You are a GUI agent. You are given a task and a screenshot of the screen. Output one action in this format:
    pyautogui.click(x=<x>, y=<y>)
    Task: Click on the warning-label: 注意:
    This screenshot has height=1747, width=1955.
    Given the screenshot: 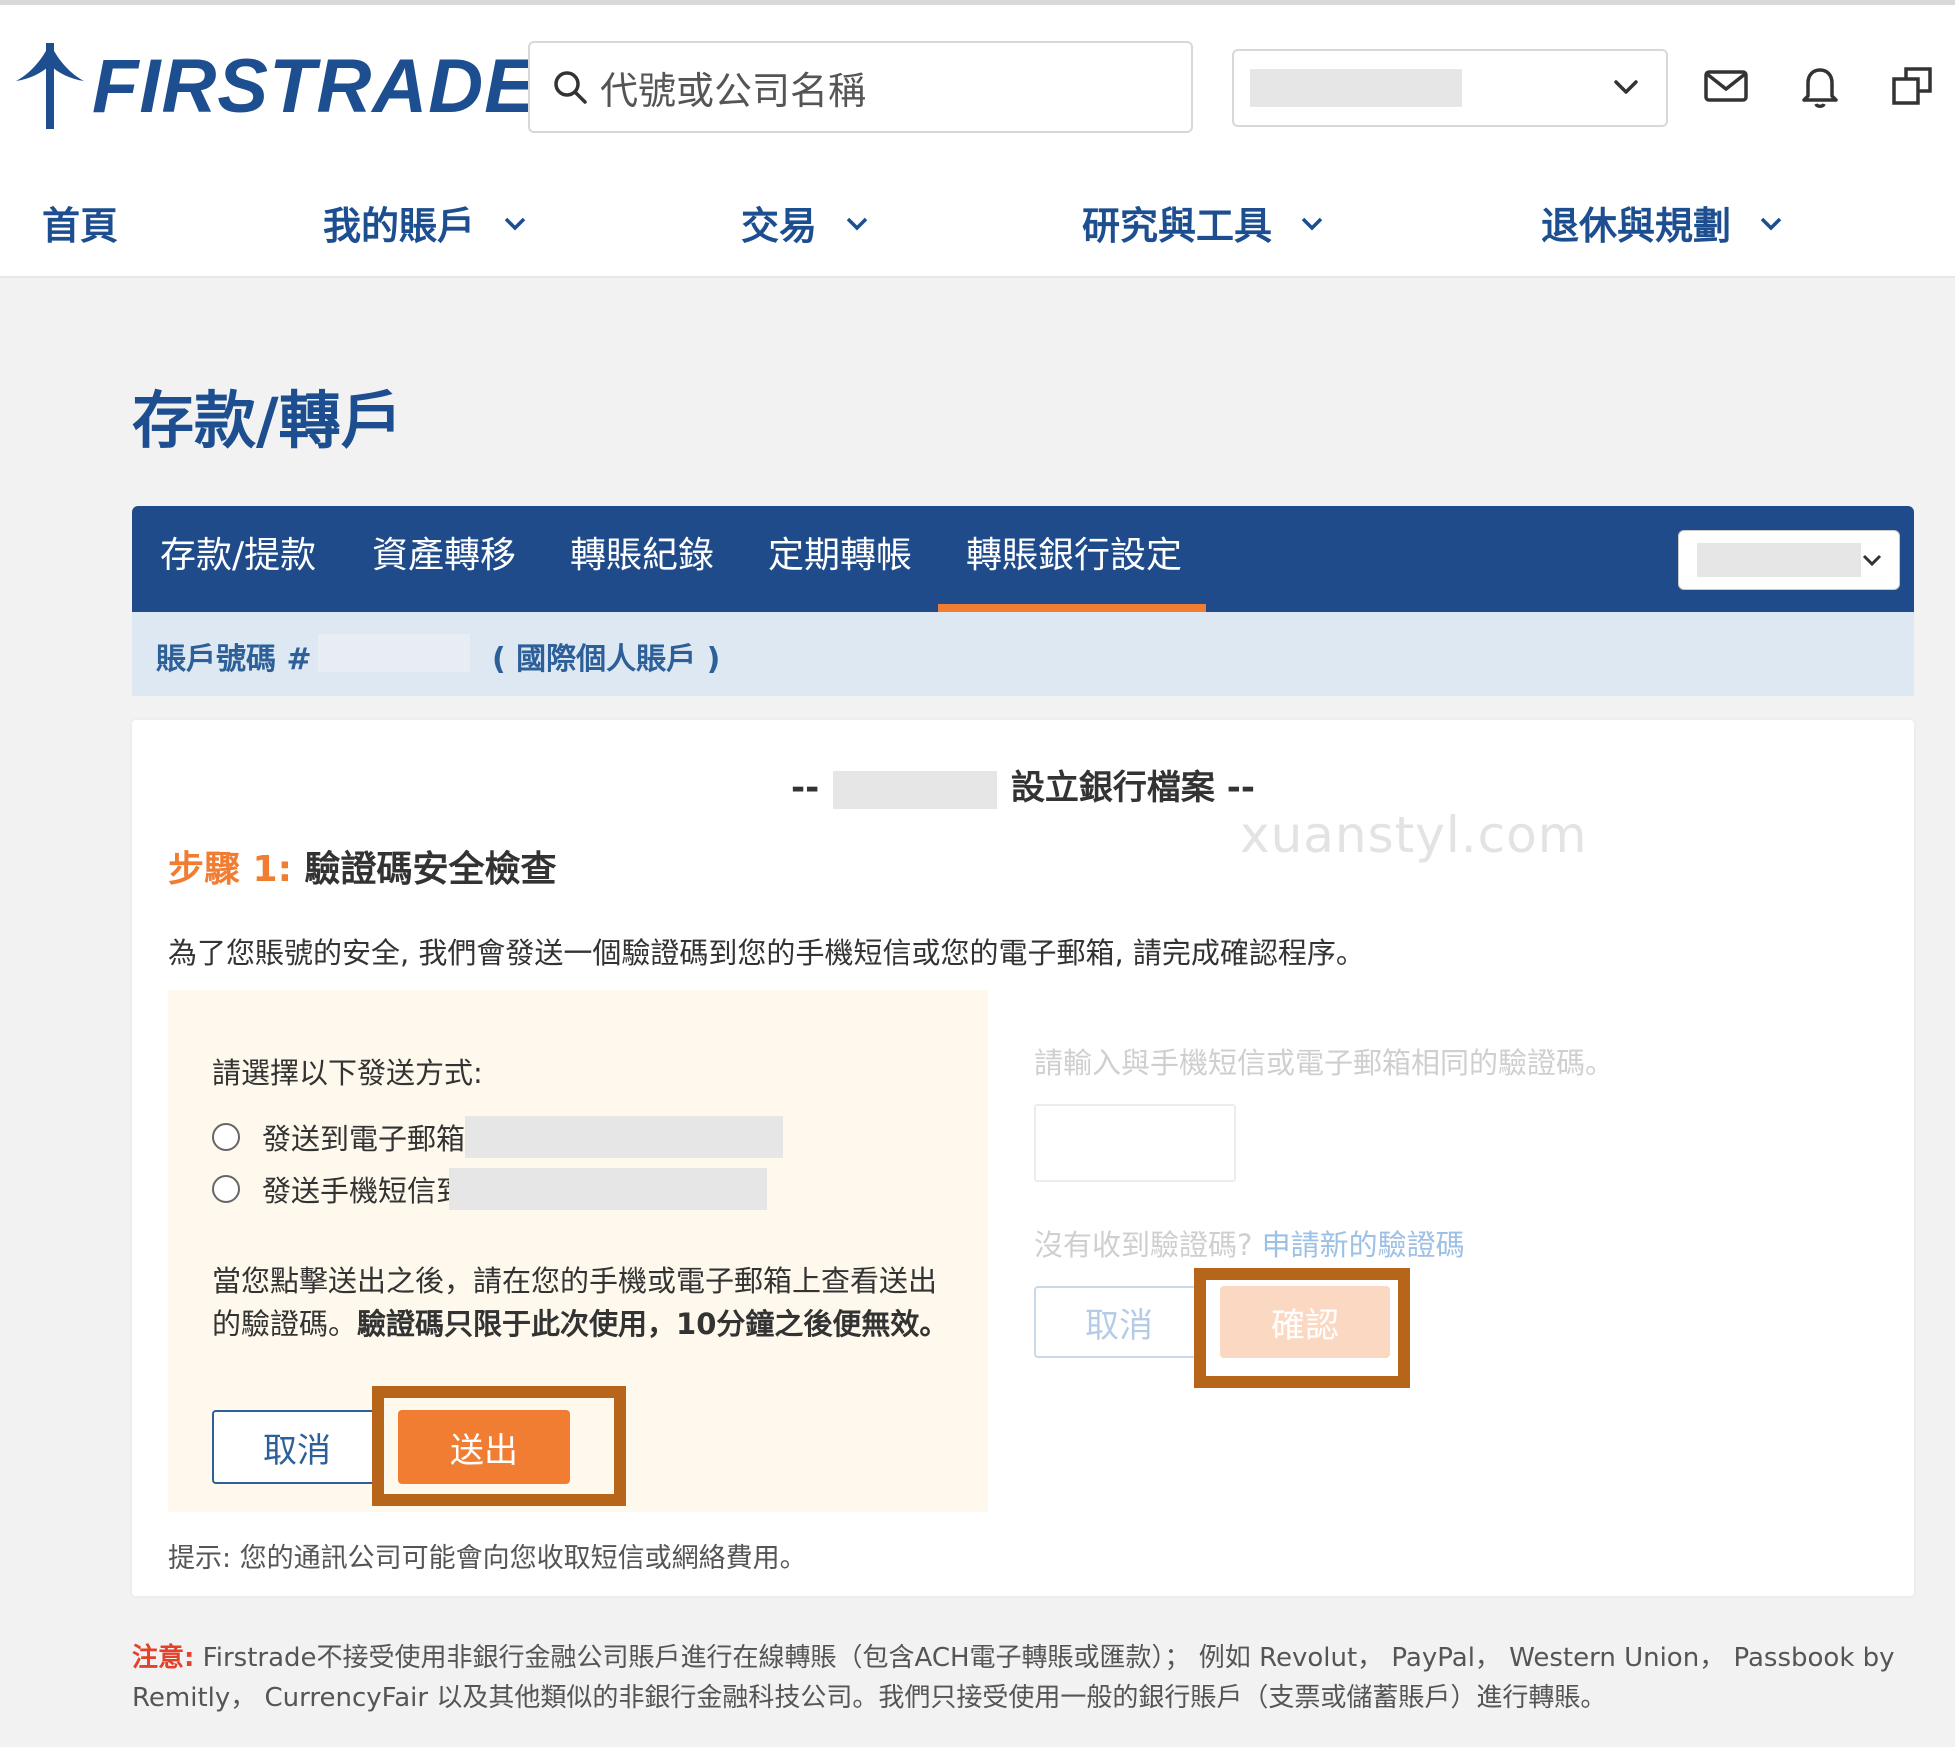 What is the action you would take?
    pyautogui.click(x=163, y=1658)
    